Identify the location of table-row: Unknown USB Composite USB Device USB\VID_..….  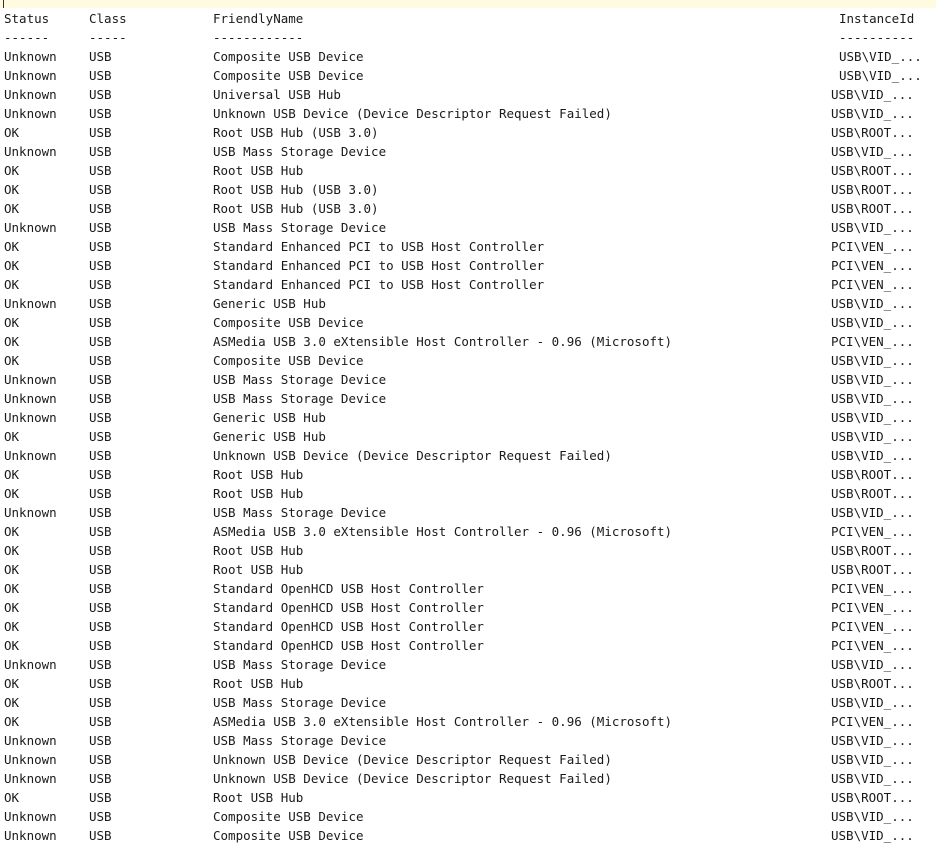
(470, 816).